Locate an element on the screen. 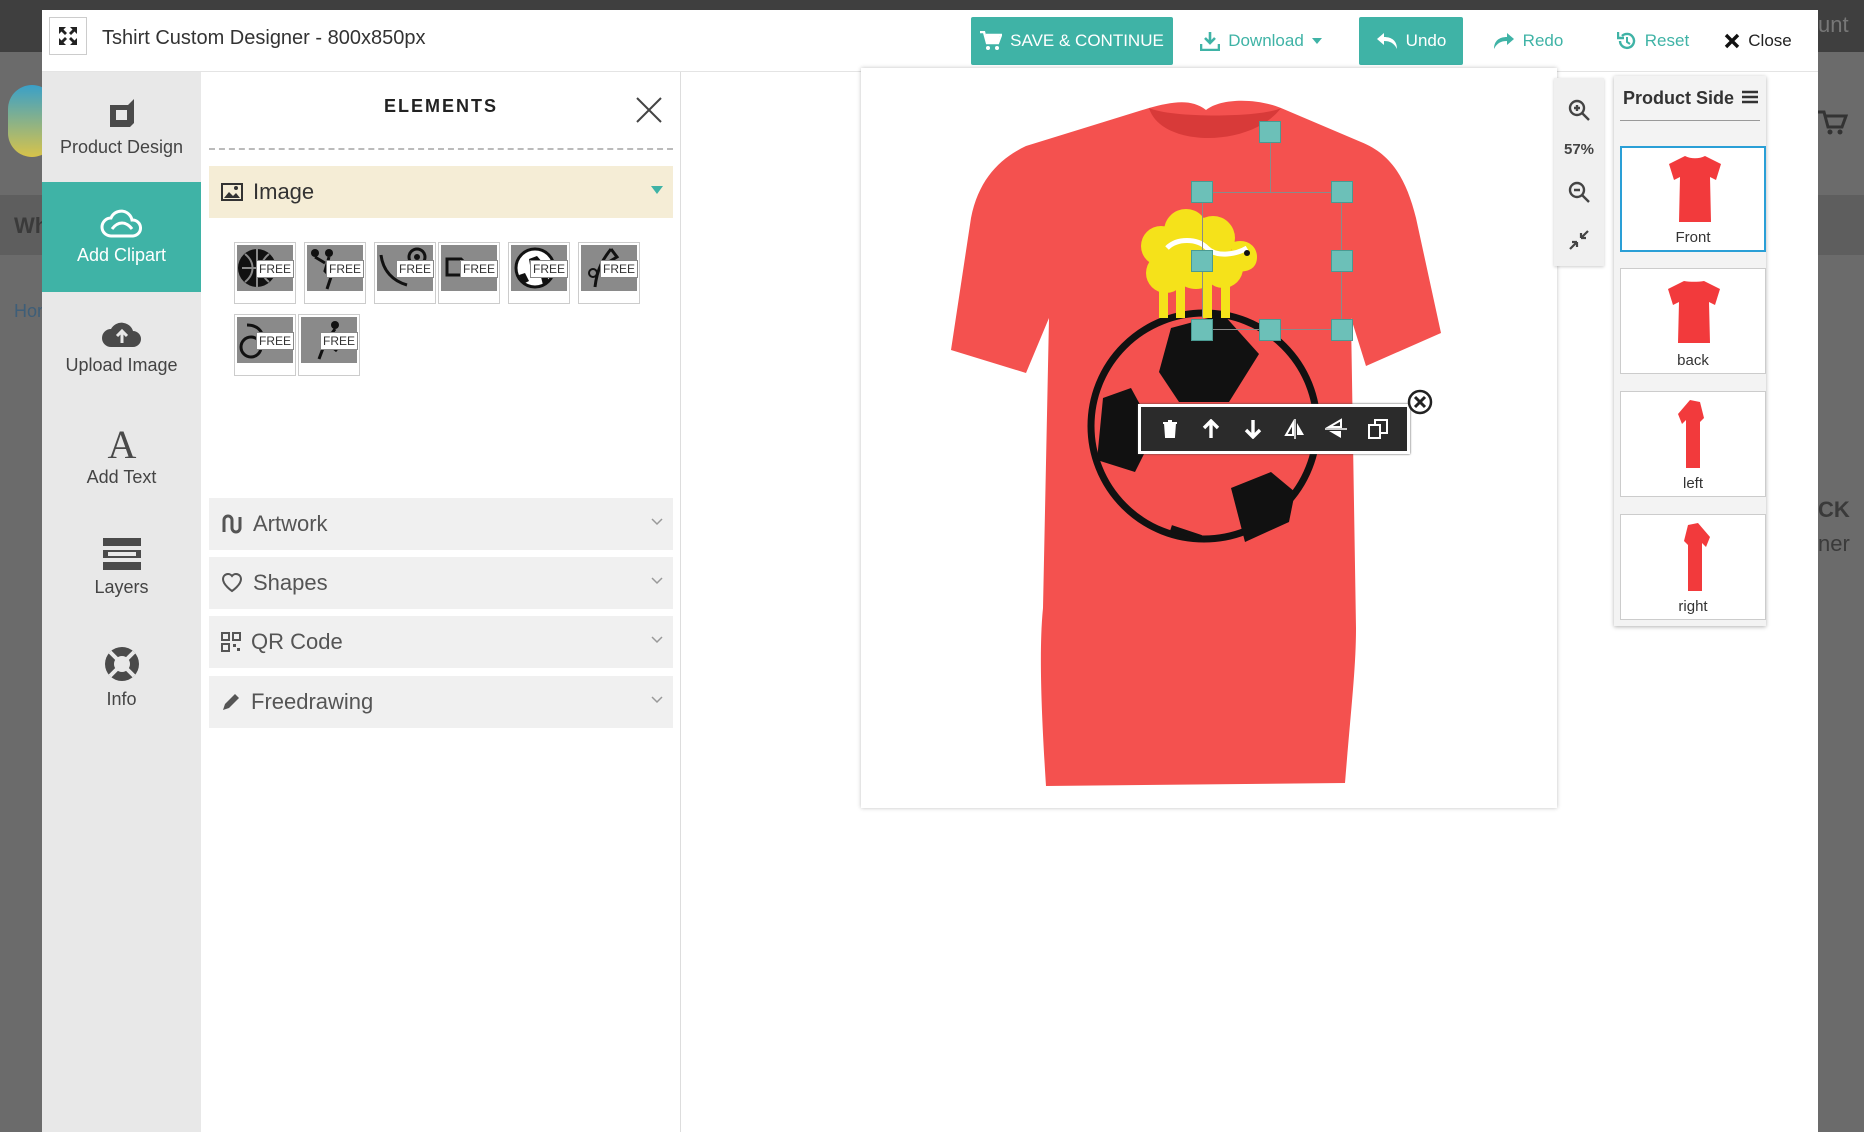  resize-handle-tr is located at coordinates (1342, 192).